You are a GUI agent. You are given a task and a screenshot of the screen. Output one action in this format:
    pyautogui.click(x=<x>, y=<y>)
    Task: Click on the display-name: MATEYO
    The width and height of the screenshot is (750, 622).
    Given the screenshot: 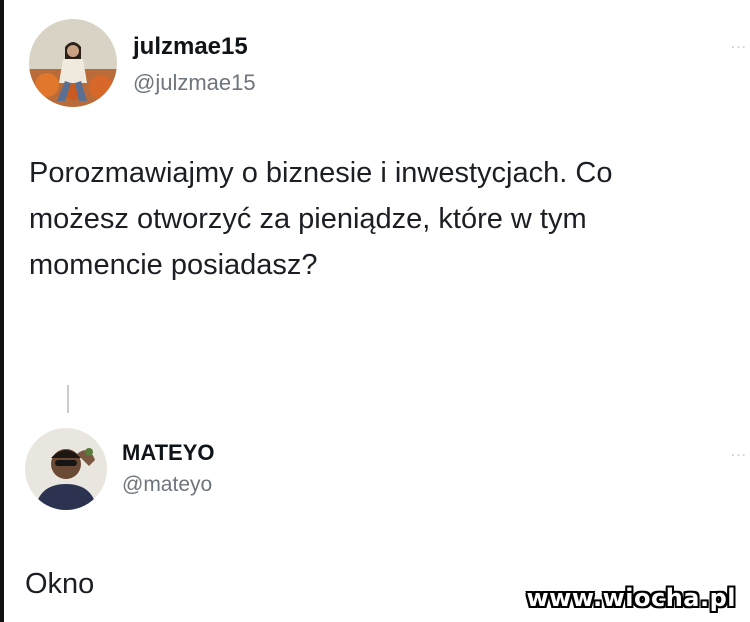 What is the action you would take?
    pyautogui.click(x=168, y=453)
    